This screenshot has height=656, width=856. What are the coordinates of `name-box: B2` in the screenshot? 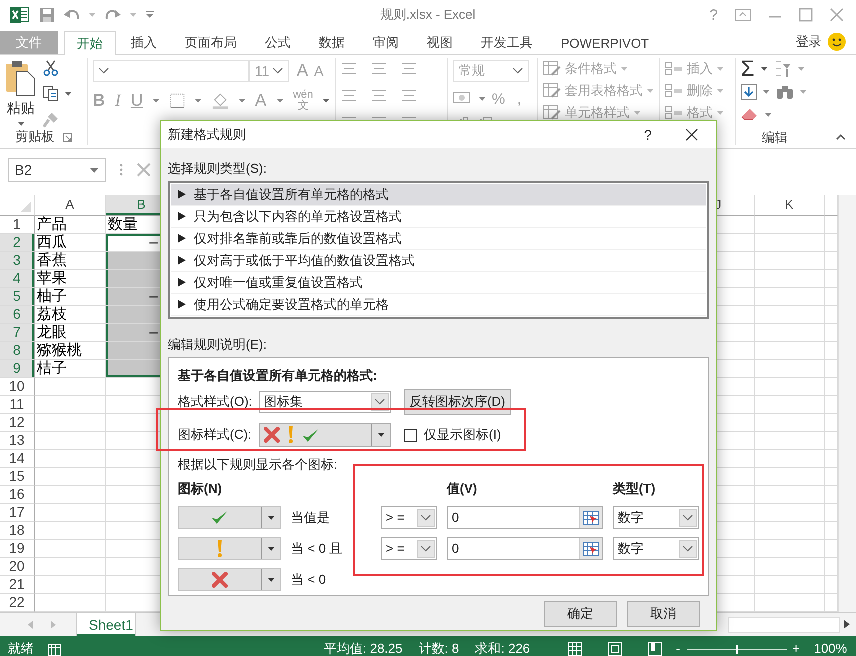 It's located at (57, 170).